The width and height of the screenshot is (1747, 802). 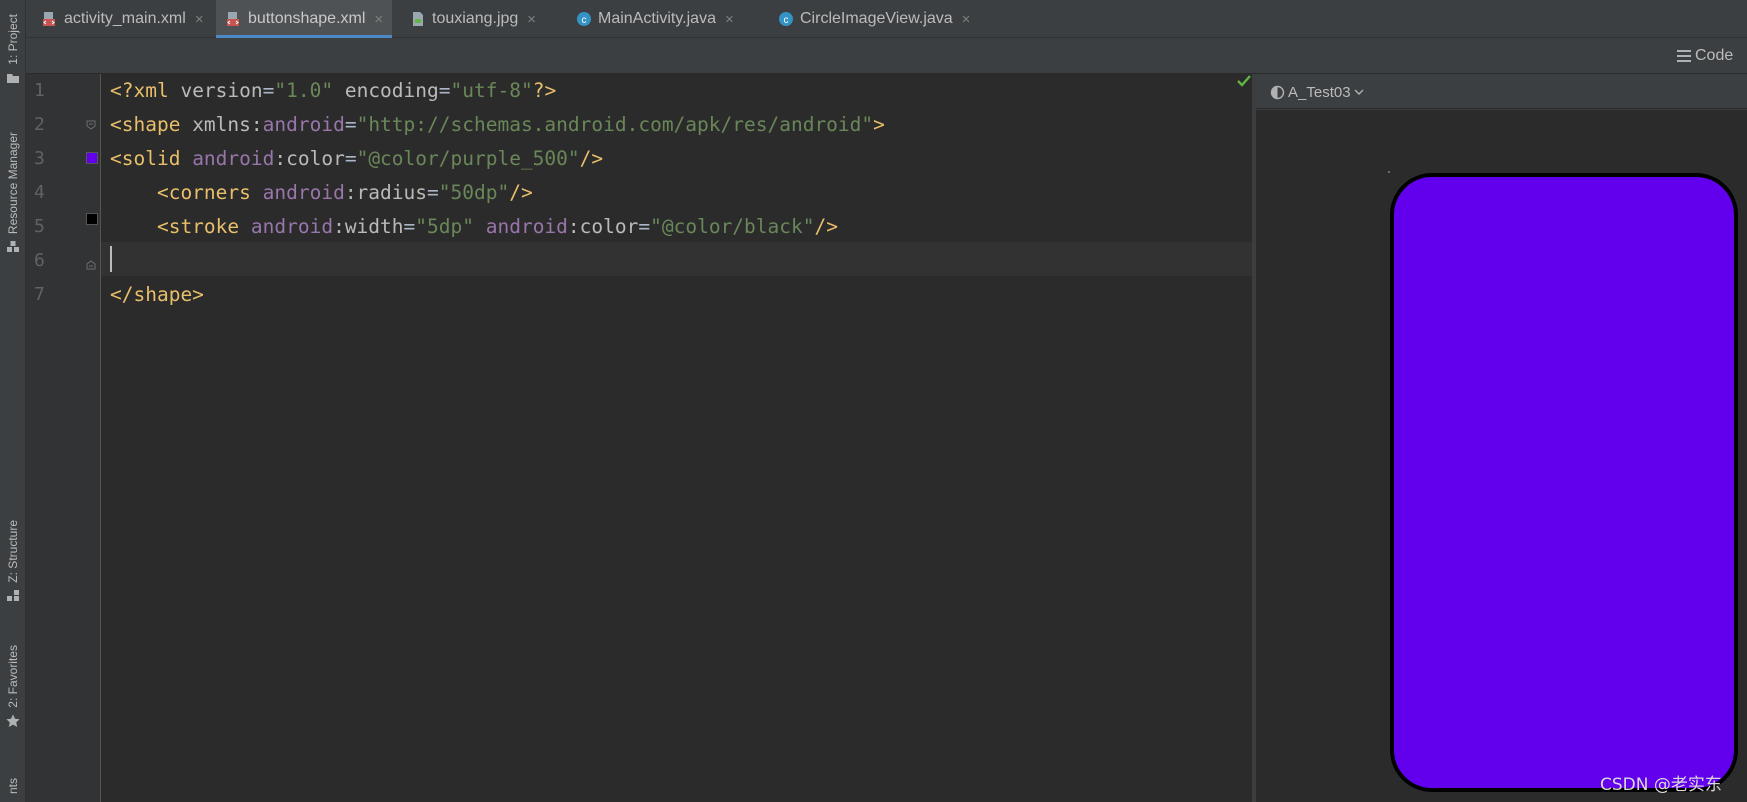 I want to click on xml-layout-icon, so click(x=49, y=19).